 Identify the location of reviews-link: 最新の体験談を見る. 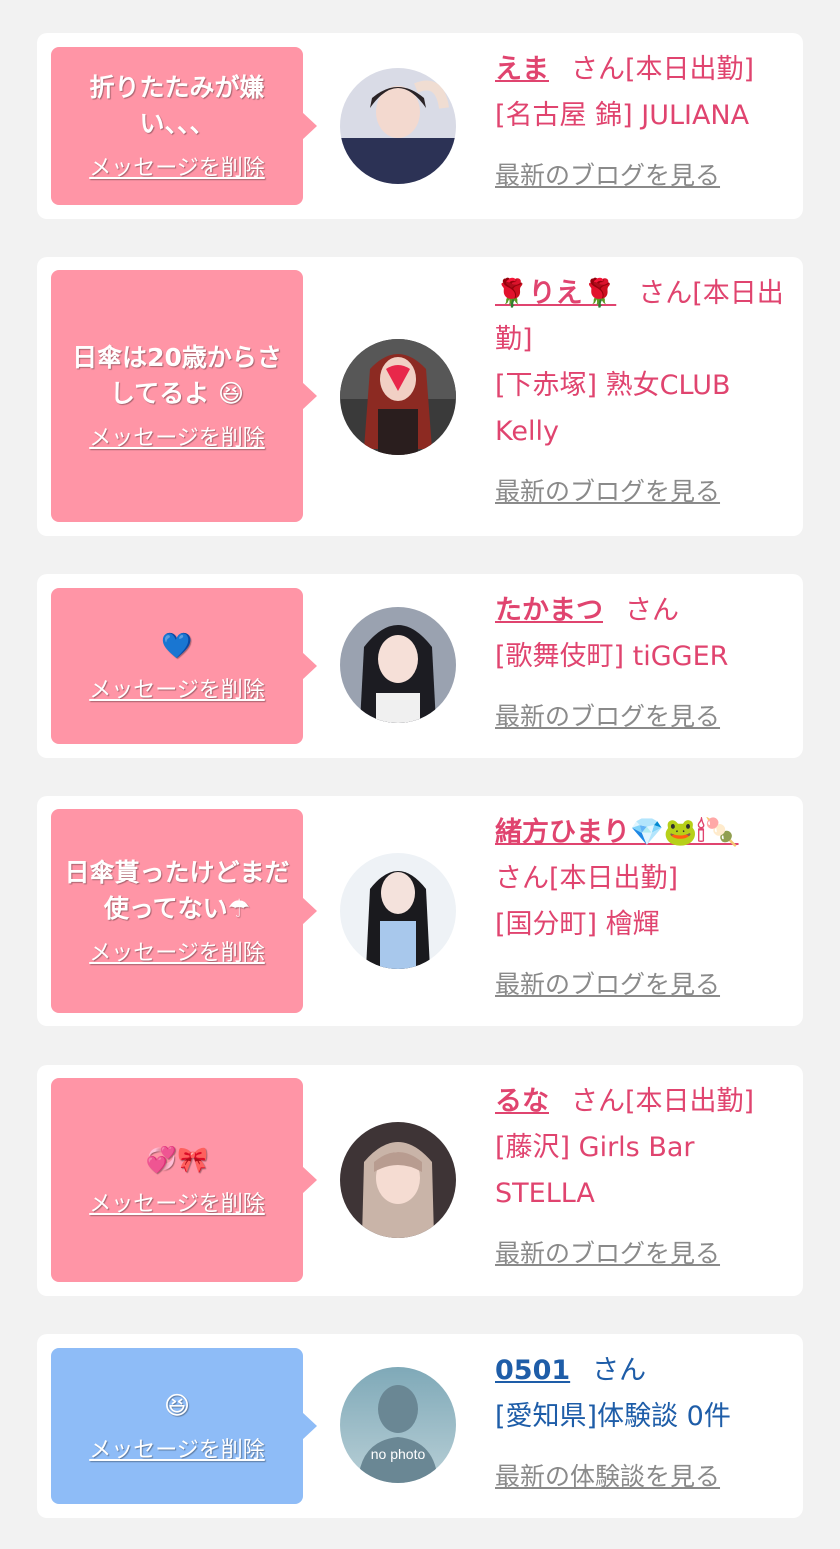
(640, 1477).